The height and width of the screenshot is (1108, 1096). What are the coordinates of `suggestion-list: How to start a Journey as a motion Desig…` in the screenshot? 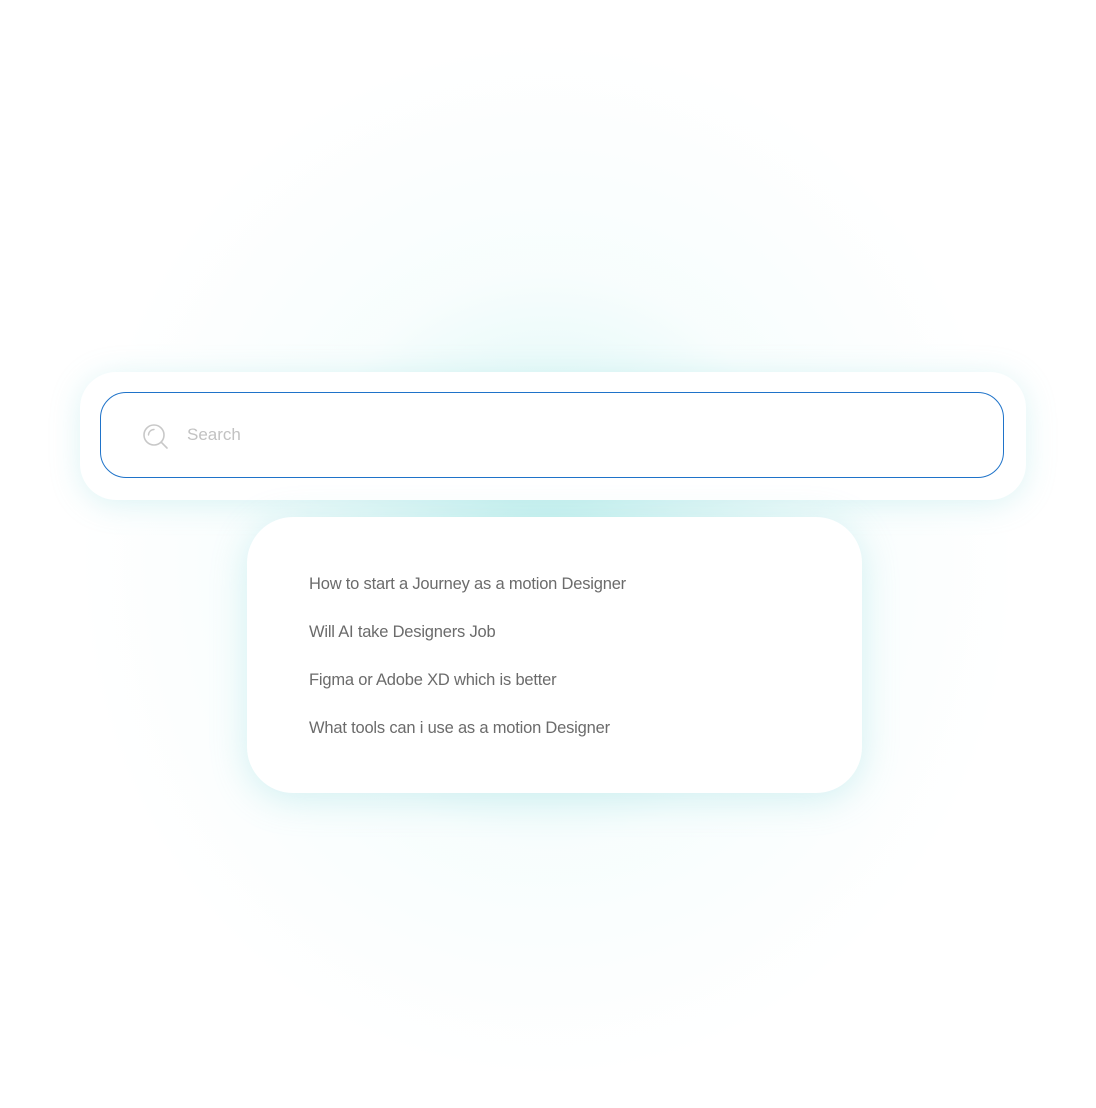 It's located at (467, 665).